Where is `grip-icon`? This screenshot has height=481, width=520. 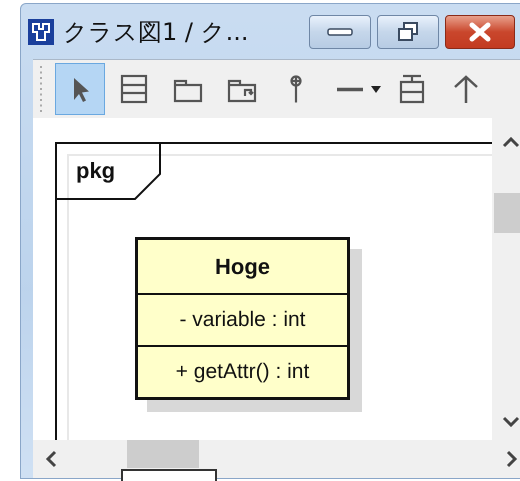
grip-icon is located at coordinates (41, 89).